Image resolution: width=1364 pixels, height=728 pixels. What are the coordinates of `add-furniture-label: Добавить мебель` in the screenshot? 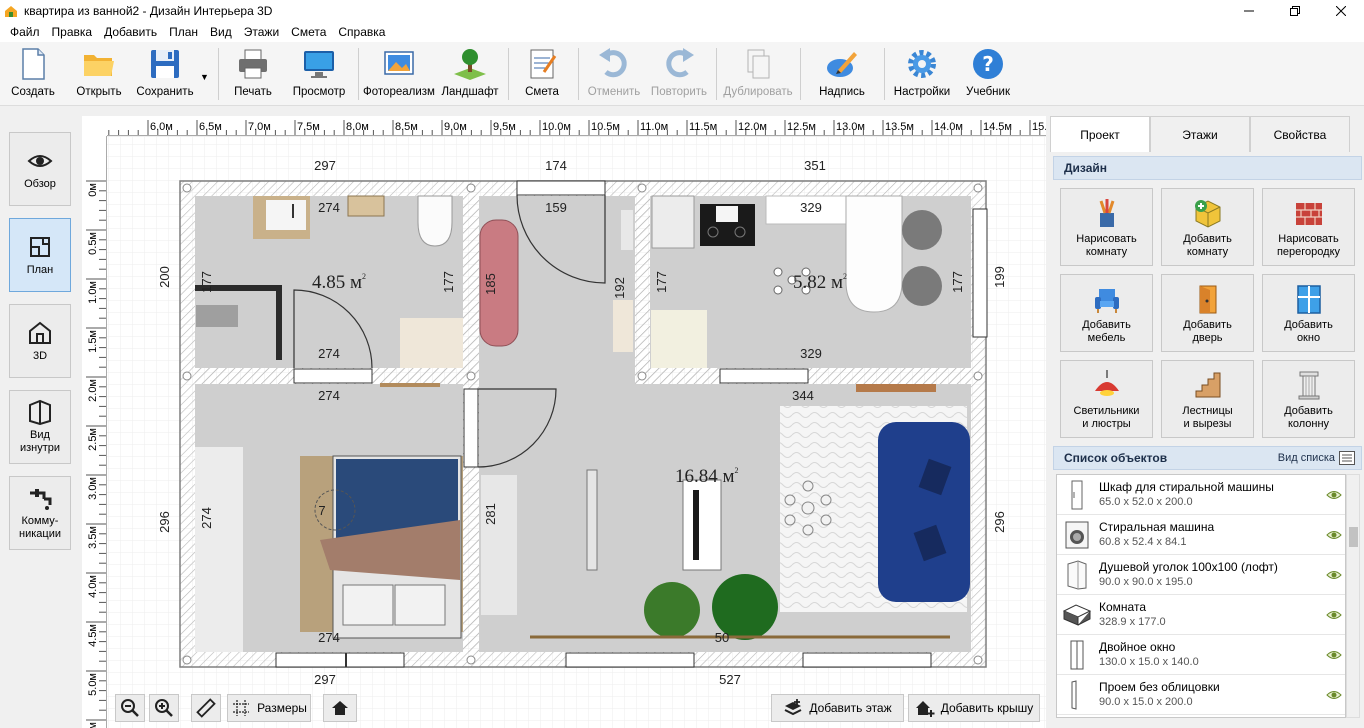 It's located at (1106, 331).